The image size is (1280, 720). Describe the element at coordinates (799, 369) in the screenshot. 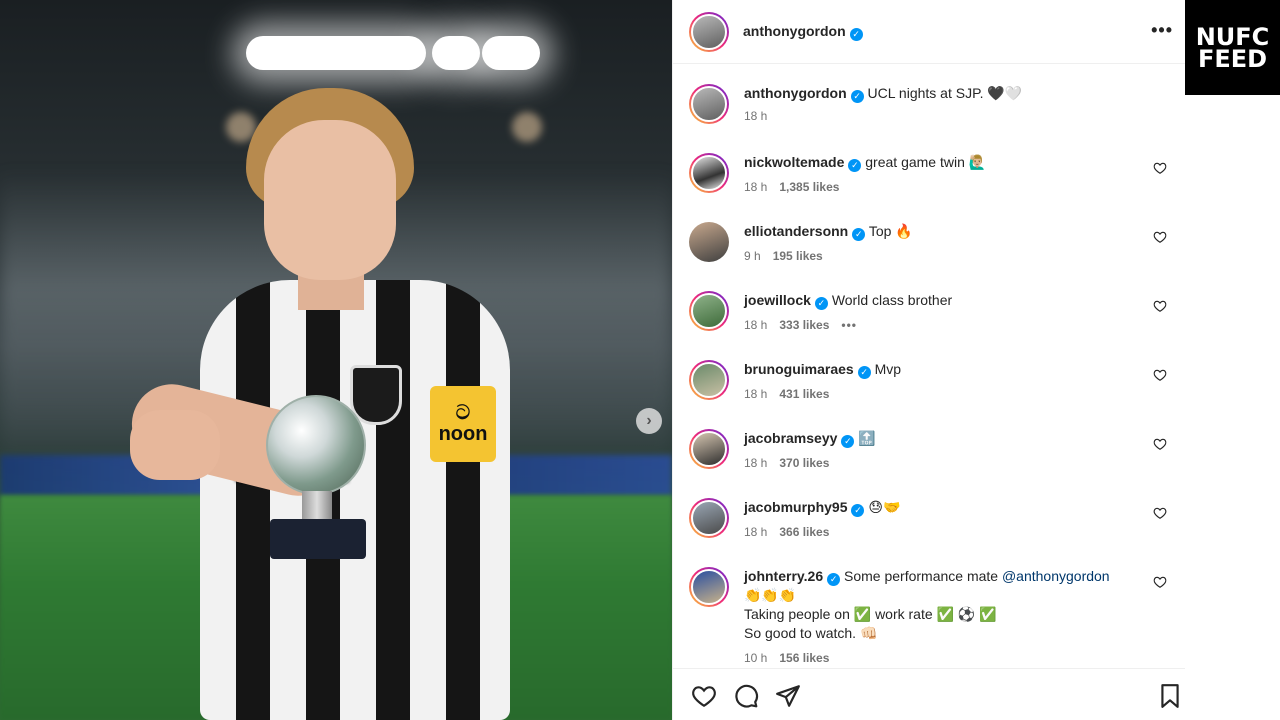

I see `comment-username: brunoguimaraes` at that location.